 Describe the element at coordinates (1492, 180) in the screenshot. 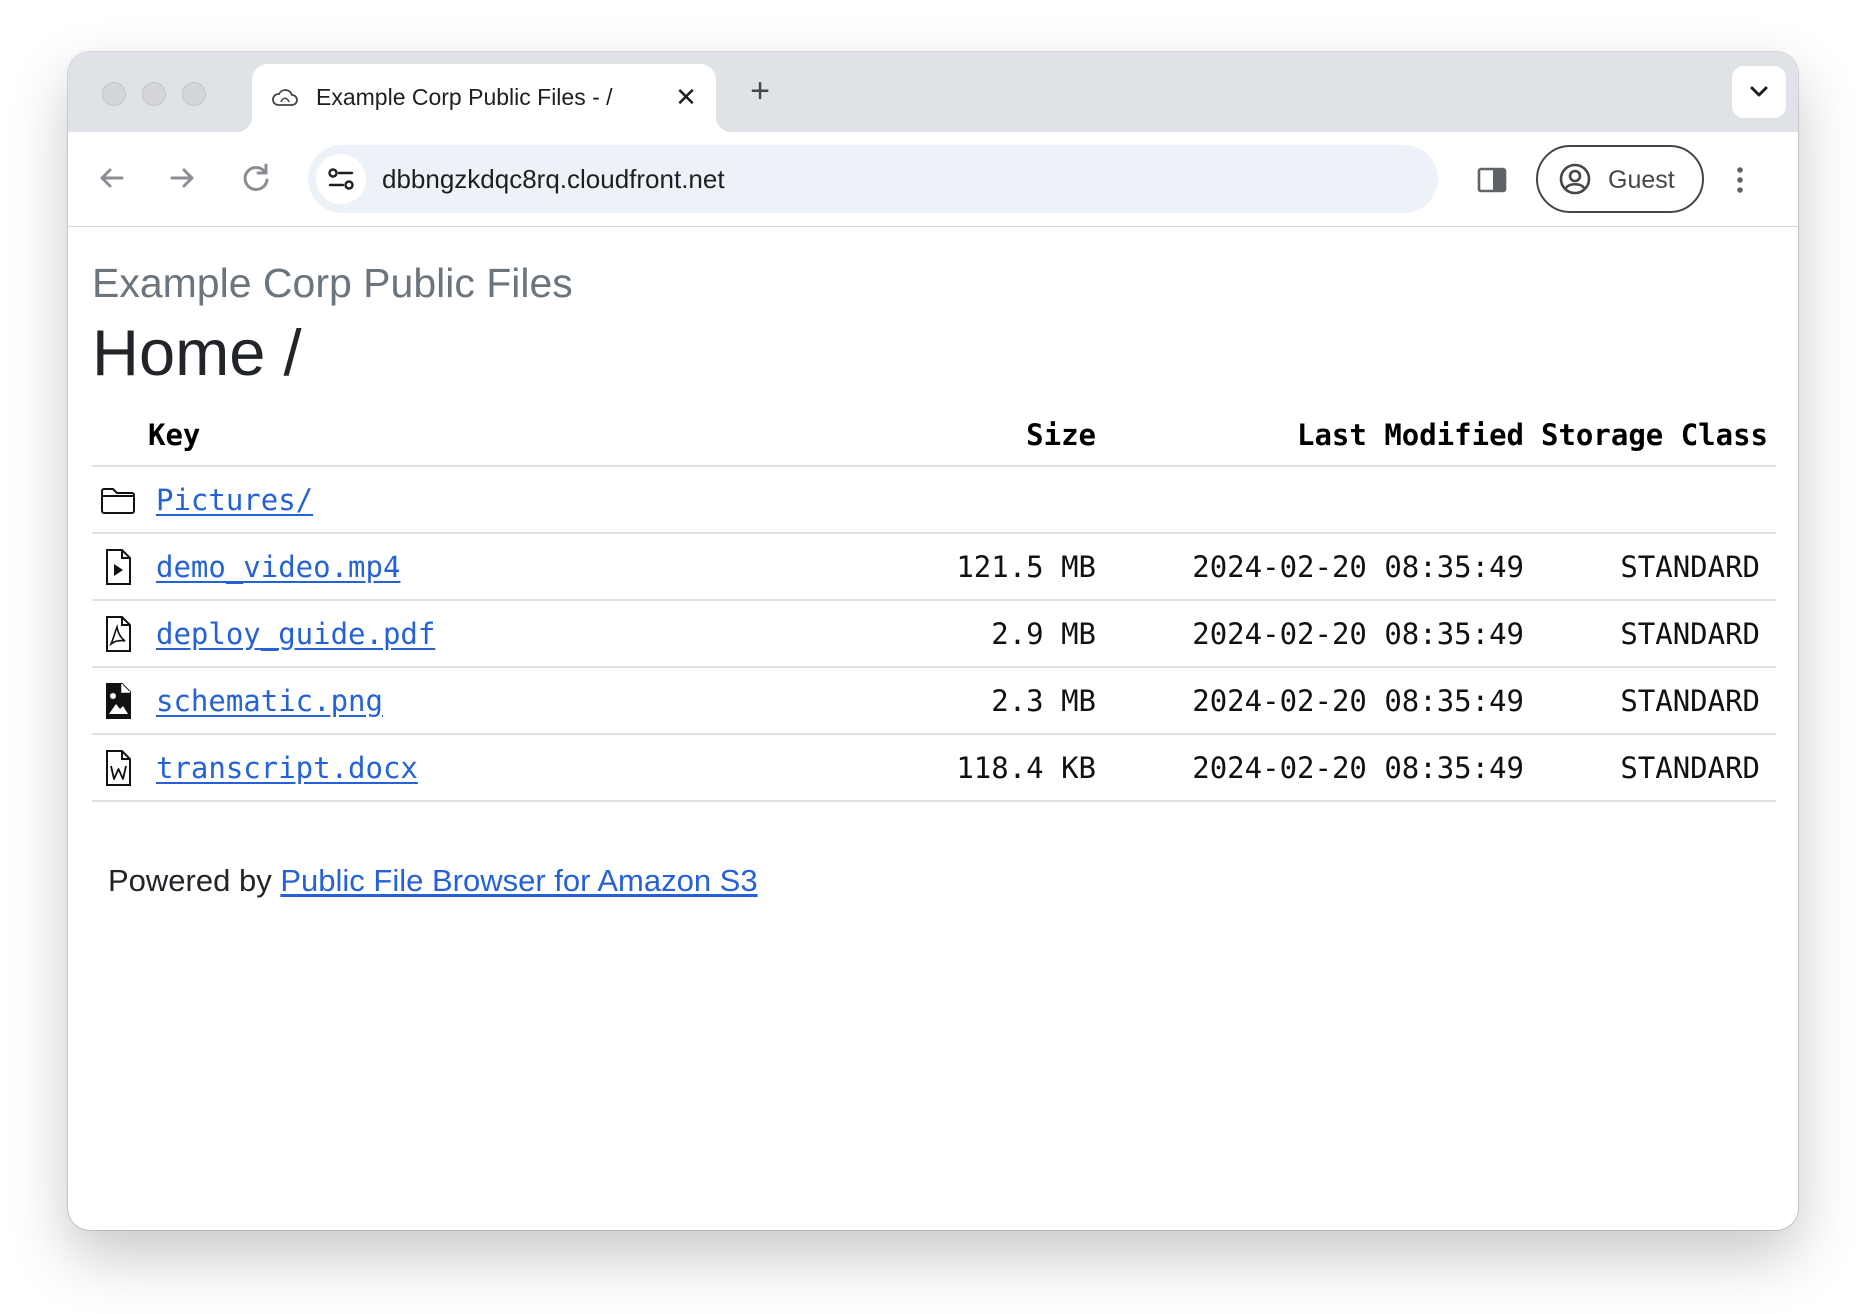

I see `side-panel-icon` at that location.